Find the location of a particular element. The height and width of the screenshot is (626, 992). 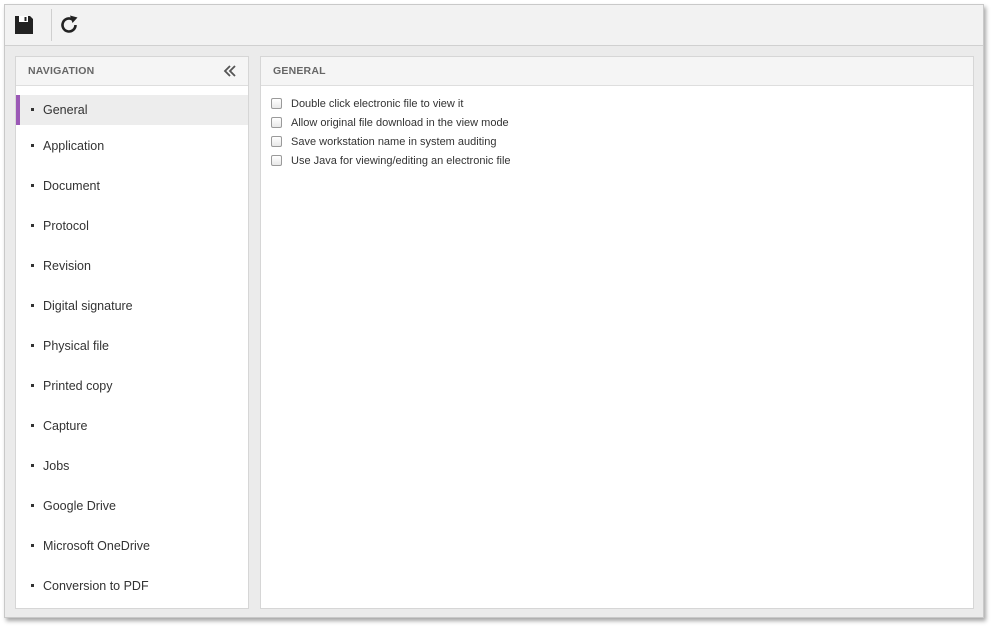

refresh-icon is located at coordinates (69, 24).